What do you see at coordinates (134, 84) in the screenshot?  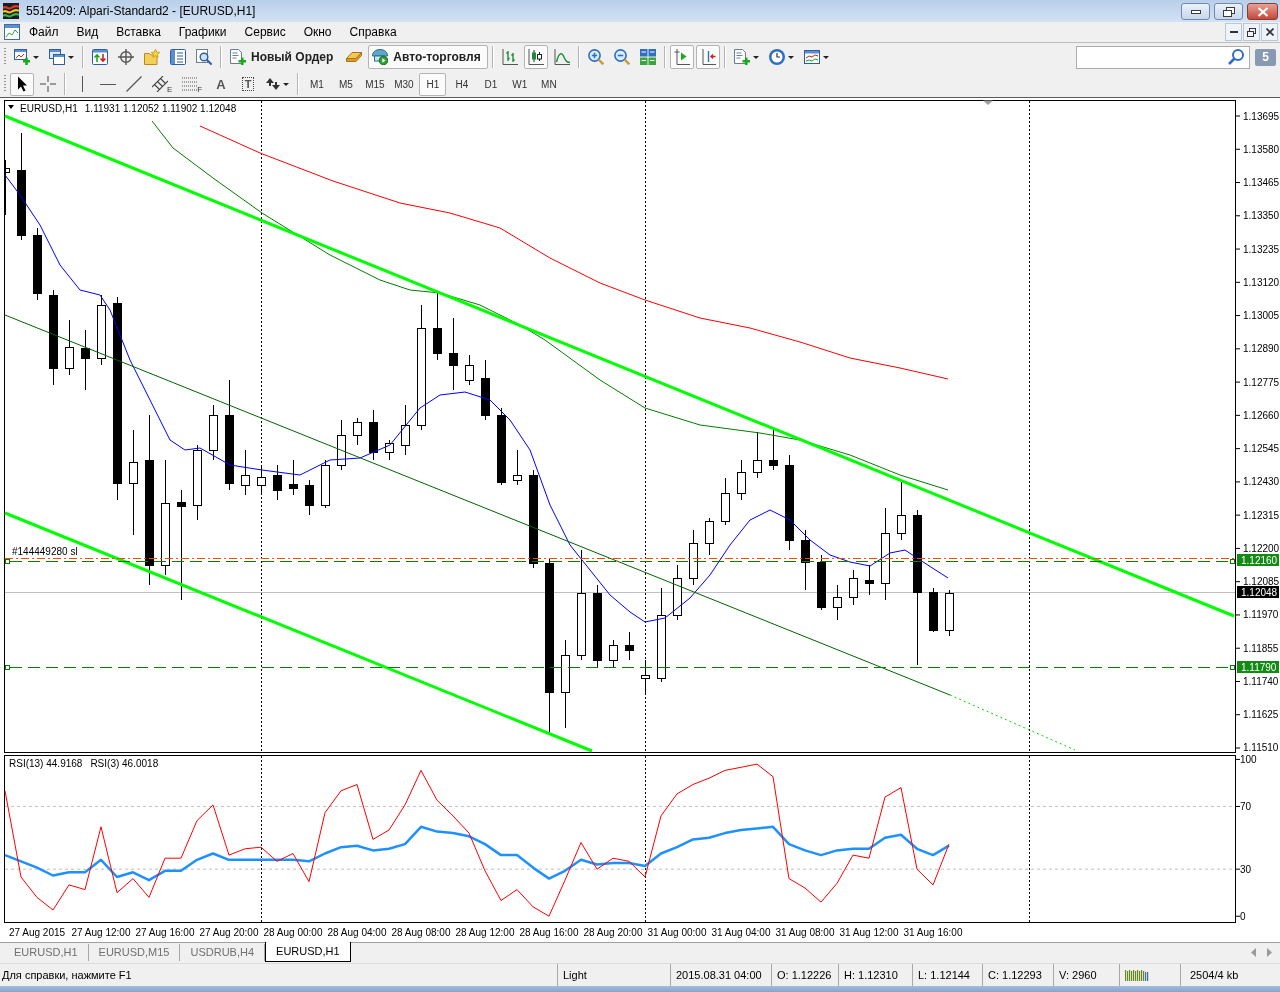 I see `diagonal-line-icon` at bounding box center [134, 84].